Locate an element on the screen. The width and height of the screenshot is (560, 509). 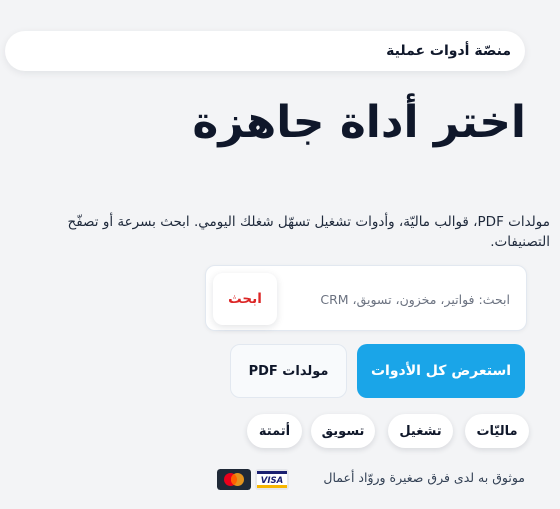
svg-text: VISA is located at coordinates (272, 481).